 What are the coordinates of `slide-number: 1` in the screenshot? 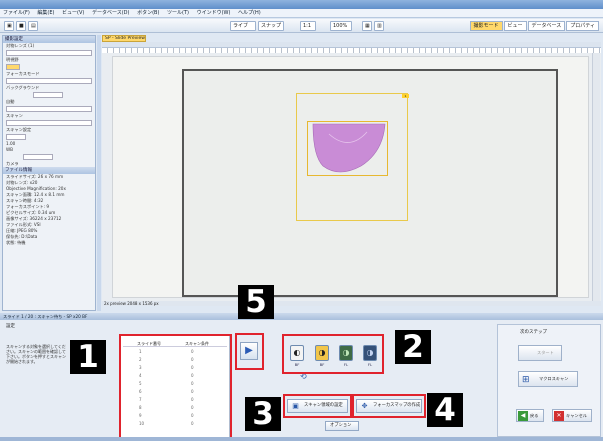 It's located at (140, 351).